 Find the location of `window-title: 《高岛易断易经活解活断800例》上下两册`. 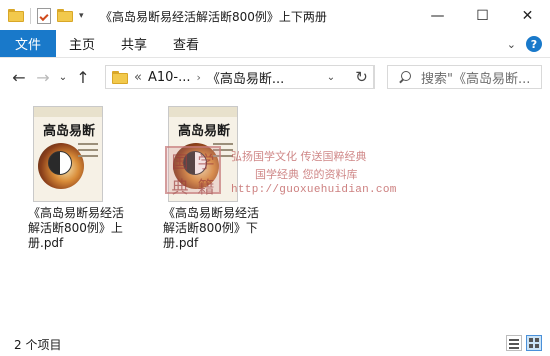

window-title: 《高岛易断易经活解活断800例》上下两册 is located at coordinates (213, 17).